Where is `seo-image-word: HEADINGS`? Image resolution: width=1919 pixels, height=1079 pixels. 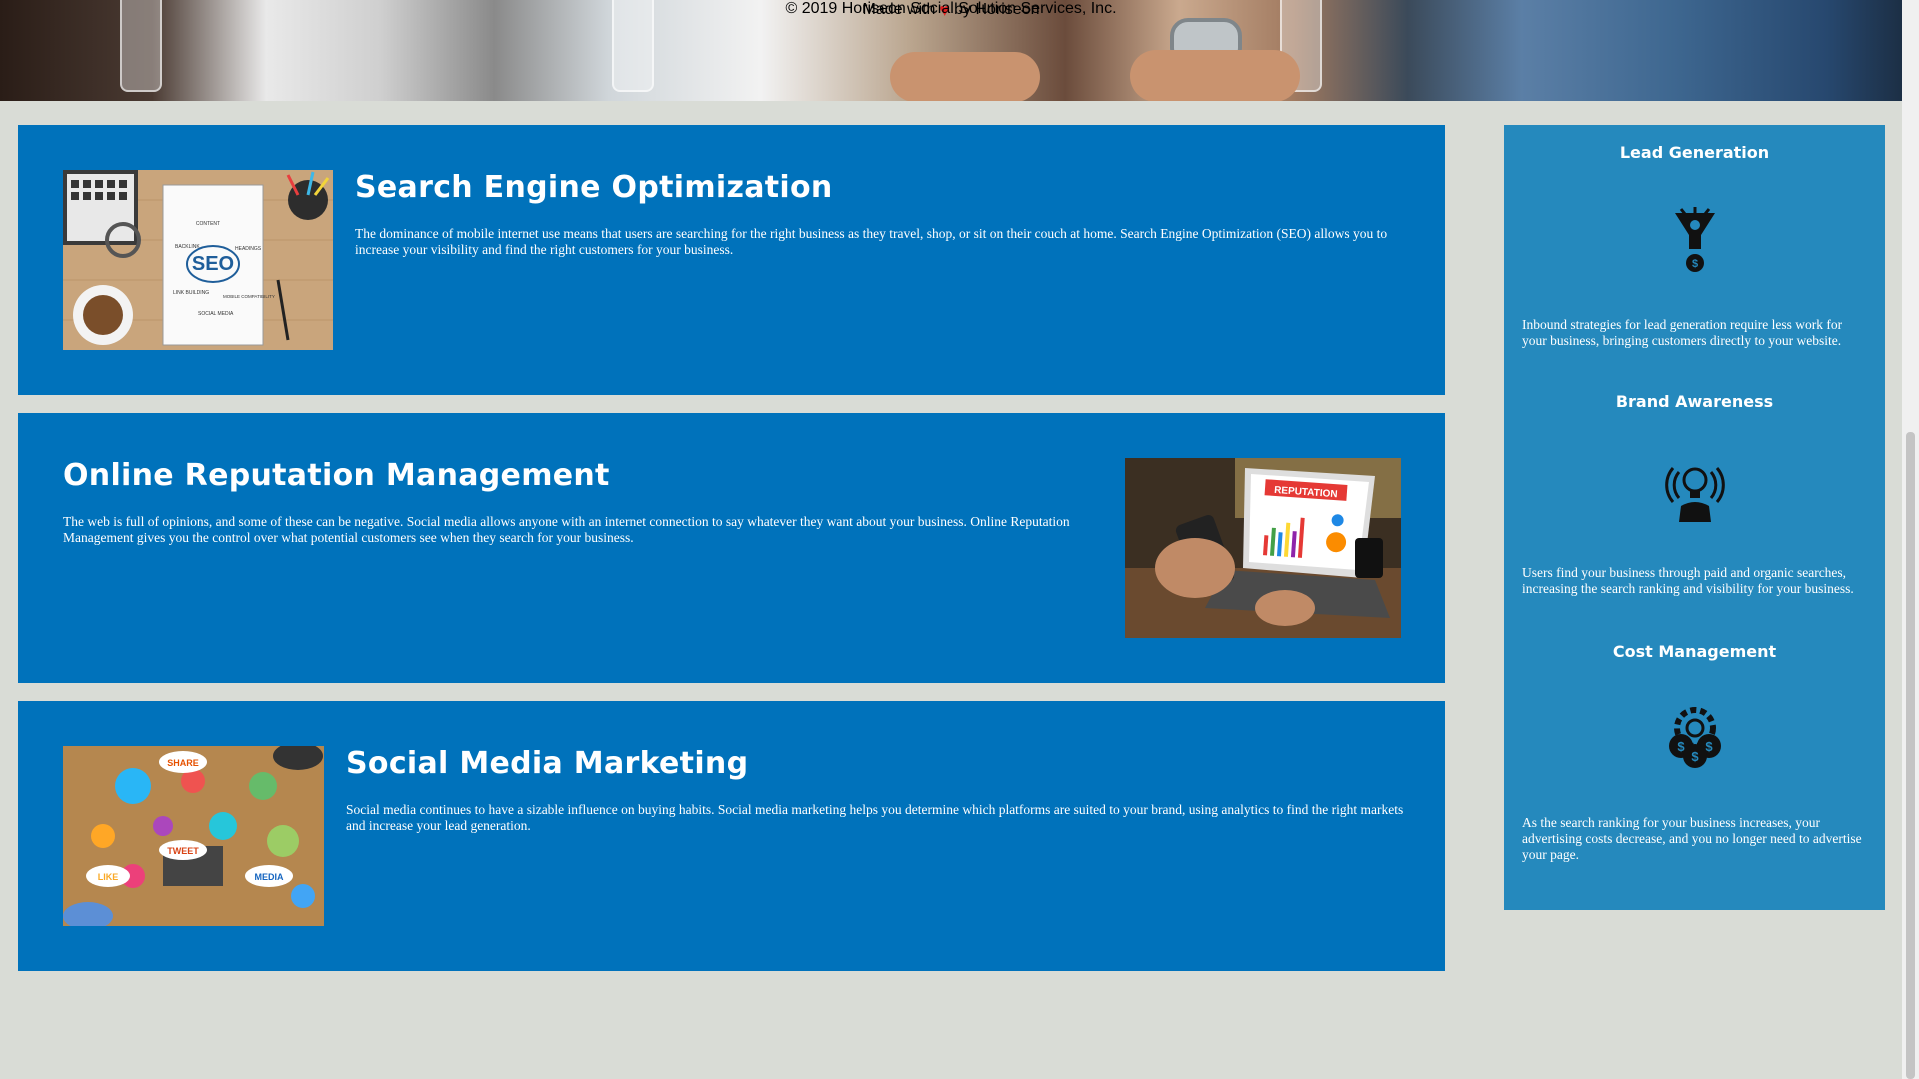
seo-image-word: HEADINGS is located at coordinates (248, 249).